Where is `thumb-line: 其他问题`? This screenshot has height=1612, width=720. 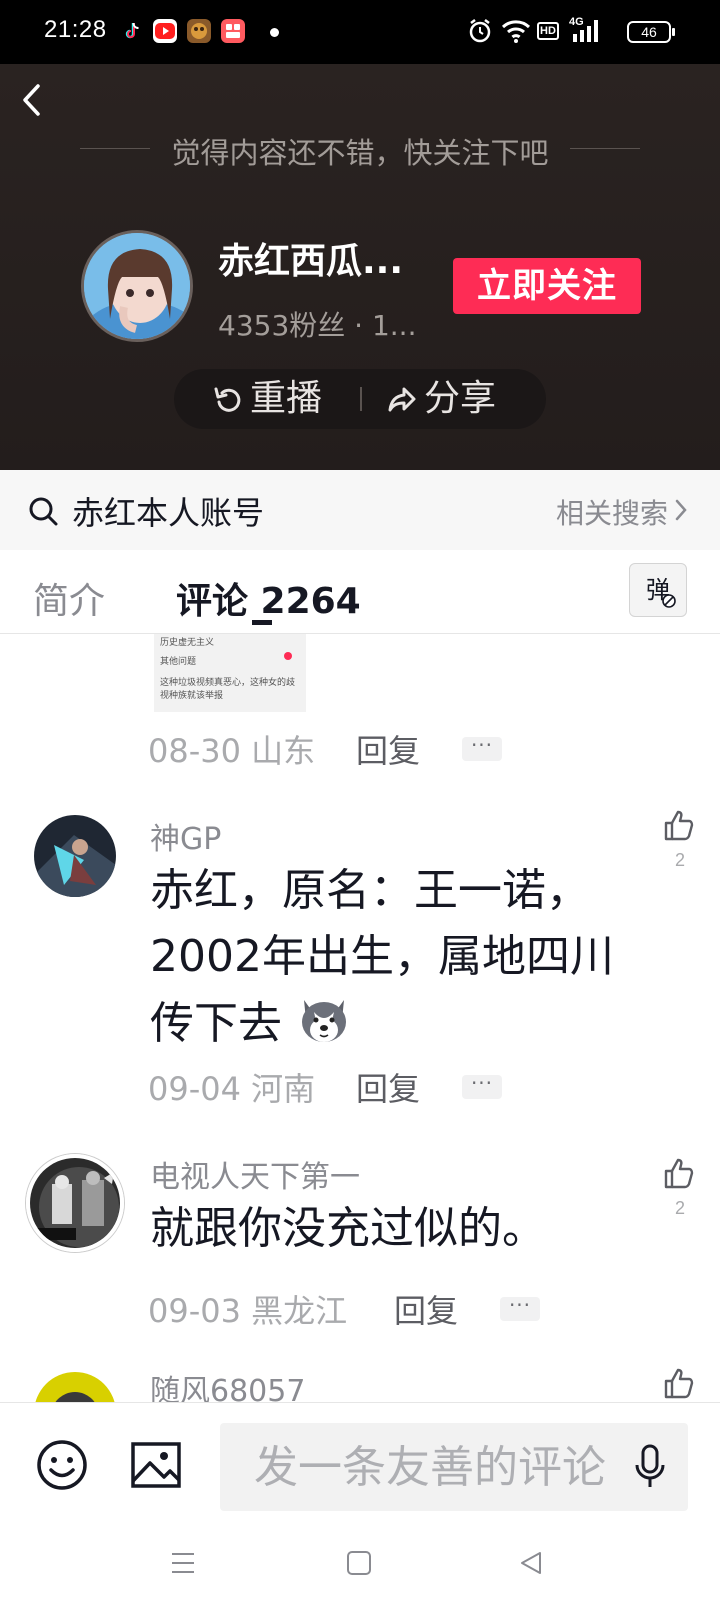
thumb-line: 其他问题 is located at coordinates (178, 661).